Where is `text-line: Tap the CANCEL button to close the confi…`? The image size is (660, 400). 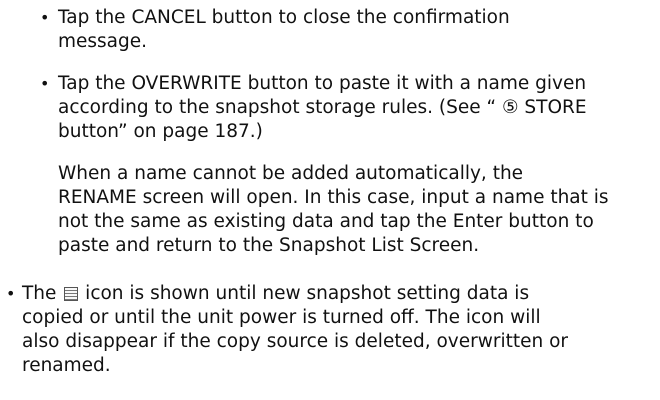 text-line: Tap the CANCEL button to close the confi… is located at coordinates (284, 17).